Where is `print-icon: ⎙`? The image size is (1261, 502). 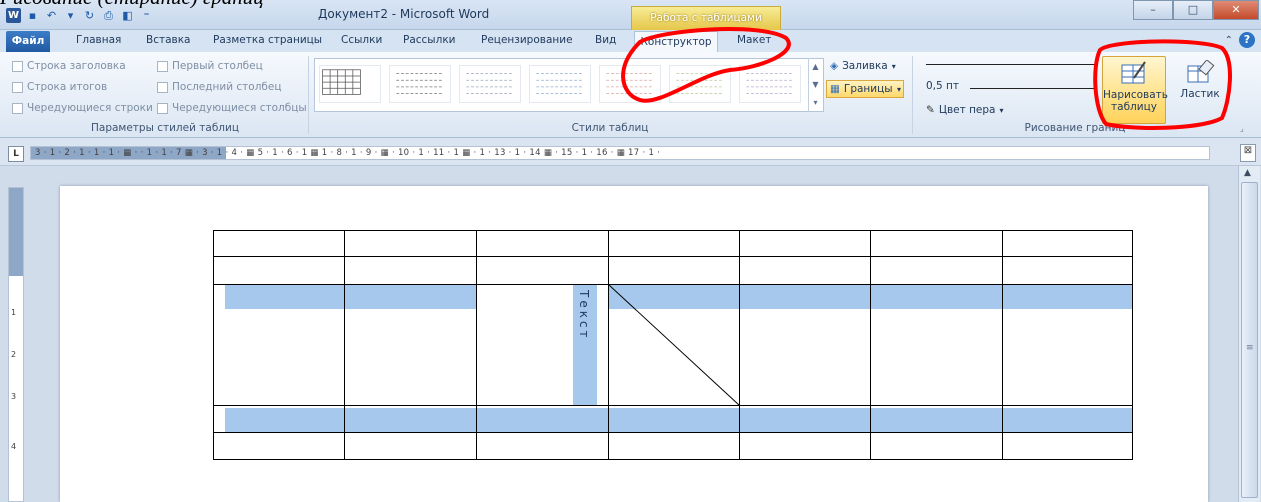 print-icon: ⎙ is located at coordinates (108, 15).